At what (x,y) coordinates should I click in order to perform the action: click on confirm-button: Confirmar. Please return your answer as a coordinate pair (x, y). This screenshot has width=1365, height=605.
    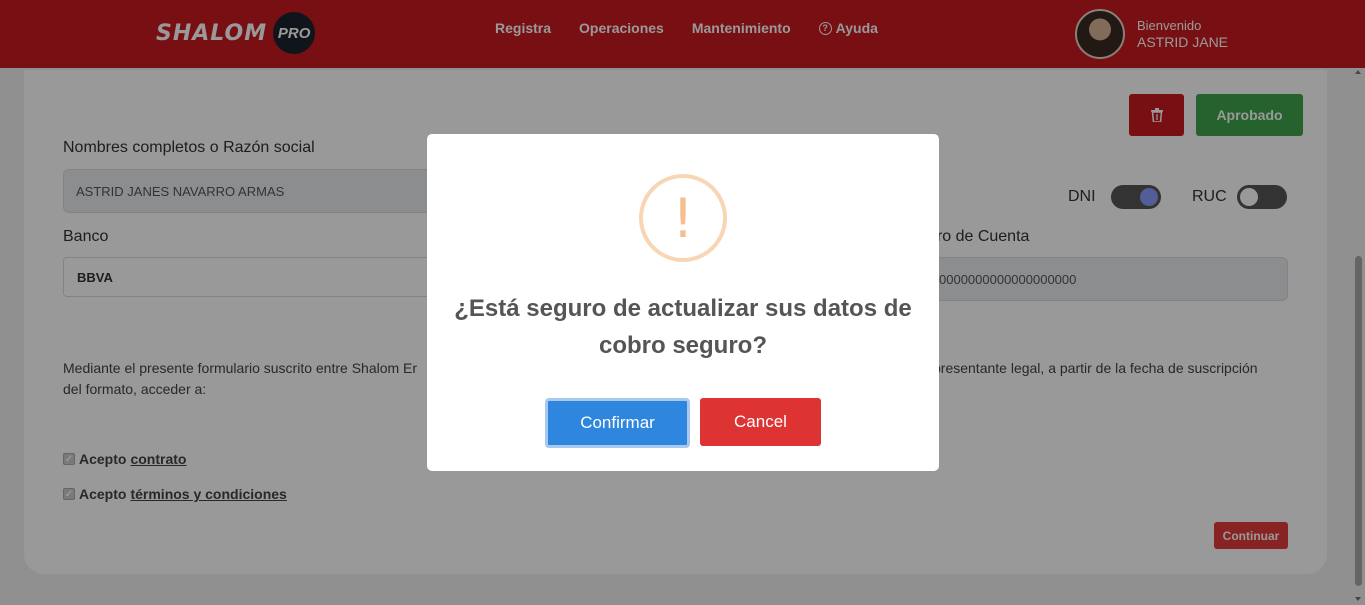
    Looking at the image, I should click on (617, 423).